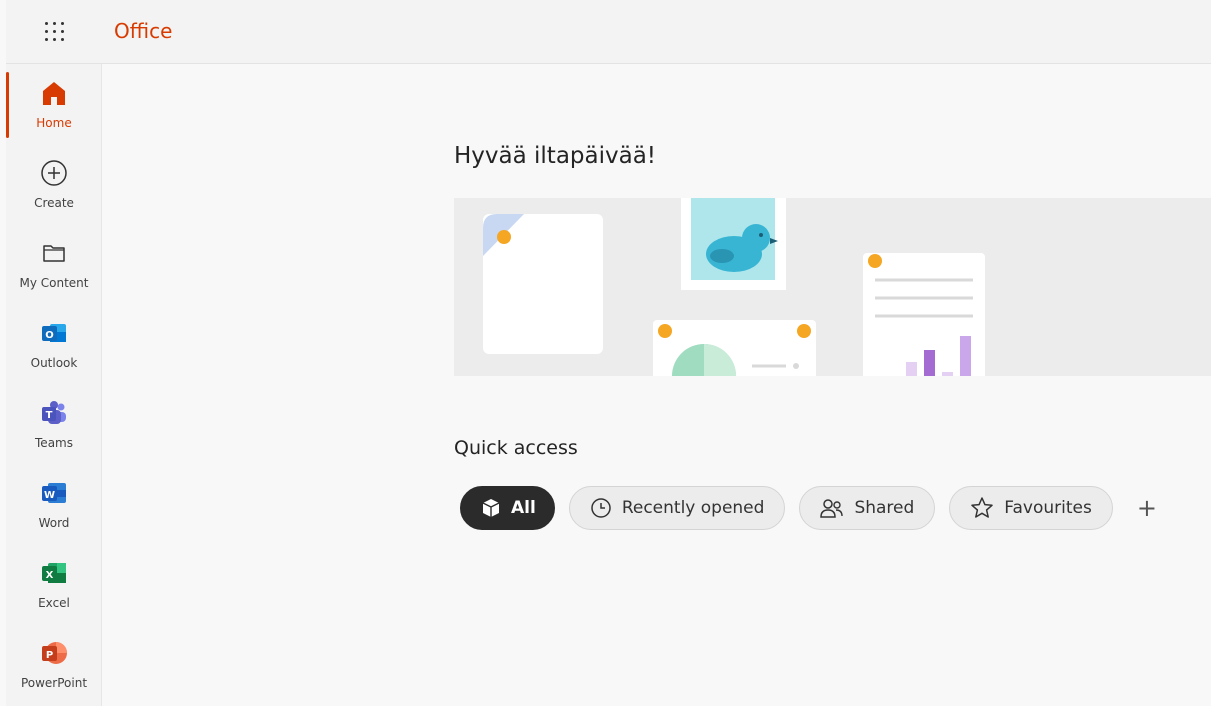 This screenshot has height=706, width=1211. I want to click on rail-item-my-content: My Content, so click(54, 263).